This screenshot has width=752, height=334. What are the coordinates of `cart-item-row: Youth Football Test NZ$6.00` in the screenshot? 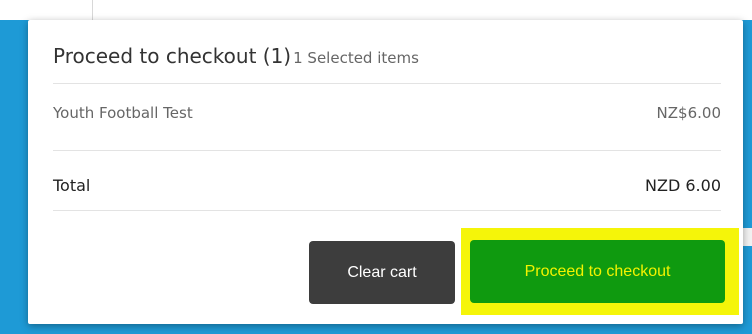 It's located at (387, 113).